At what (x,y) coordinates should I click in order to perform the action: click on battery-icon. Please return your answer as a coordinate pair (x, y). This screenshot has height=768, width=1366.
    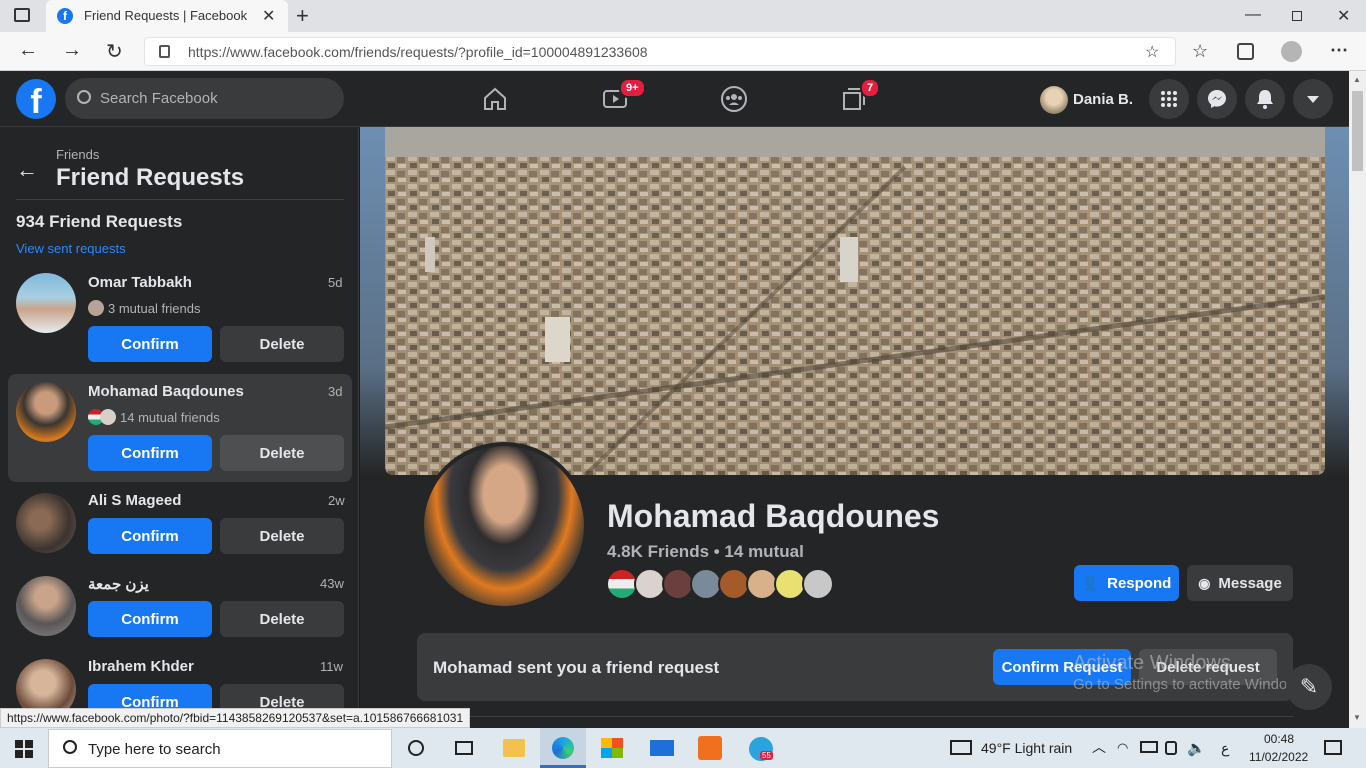
    Looking at the image, I should click on (1149, 747).